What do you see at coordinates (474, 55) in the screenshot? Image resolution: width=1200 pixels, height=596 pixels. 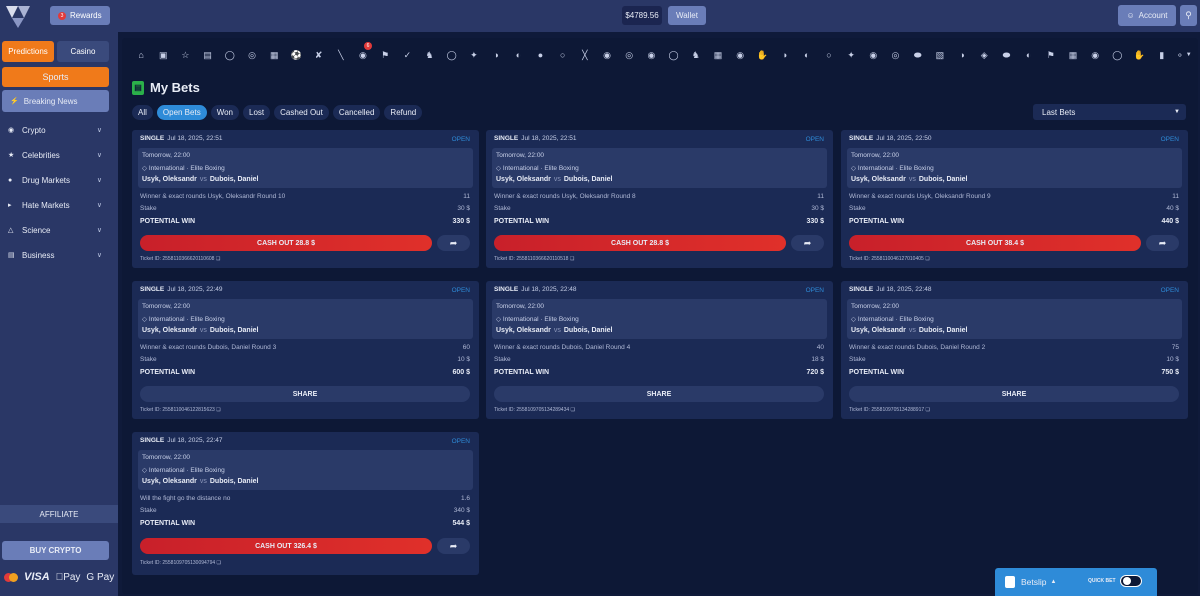 I see `badminton-icon: ✦` at bounding box center [474, 55].